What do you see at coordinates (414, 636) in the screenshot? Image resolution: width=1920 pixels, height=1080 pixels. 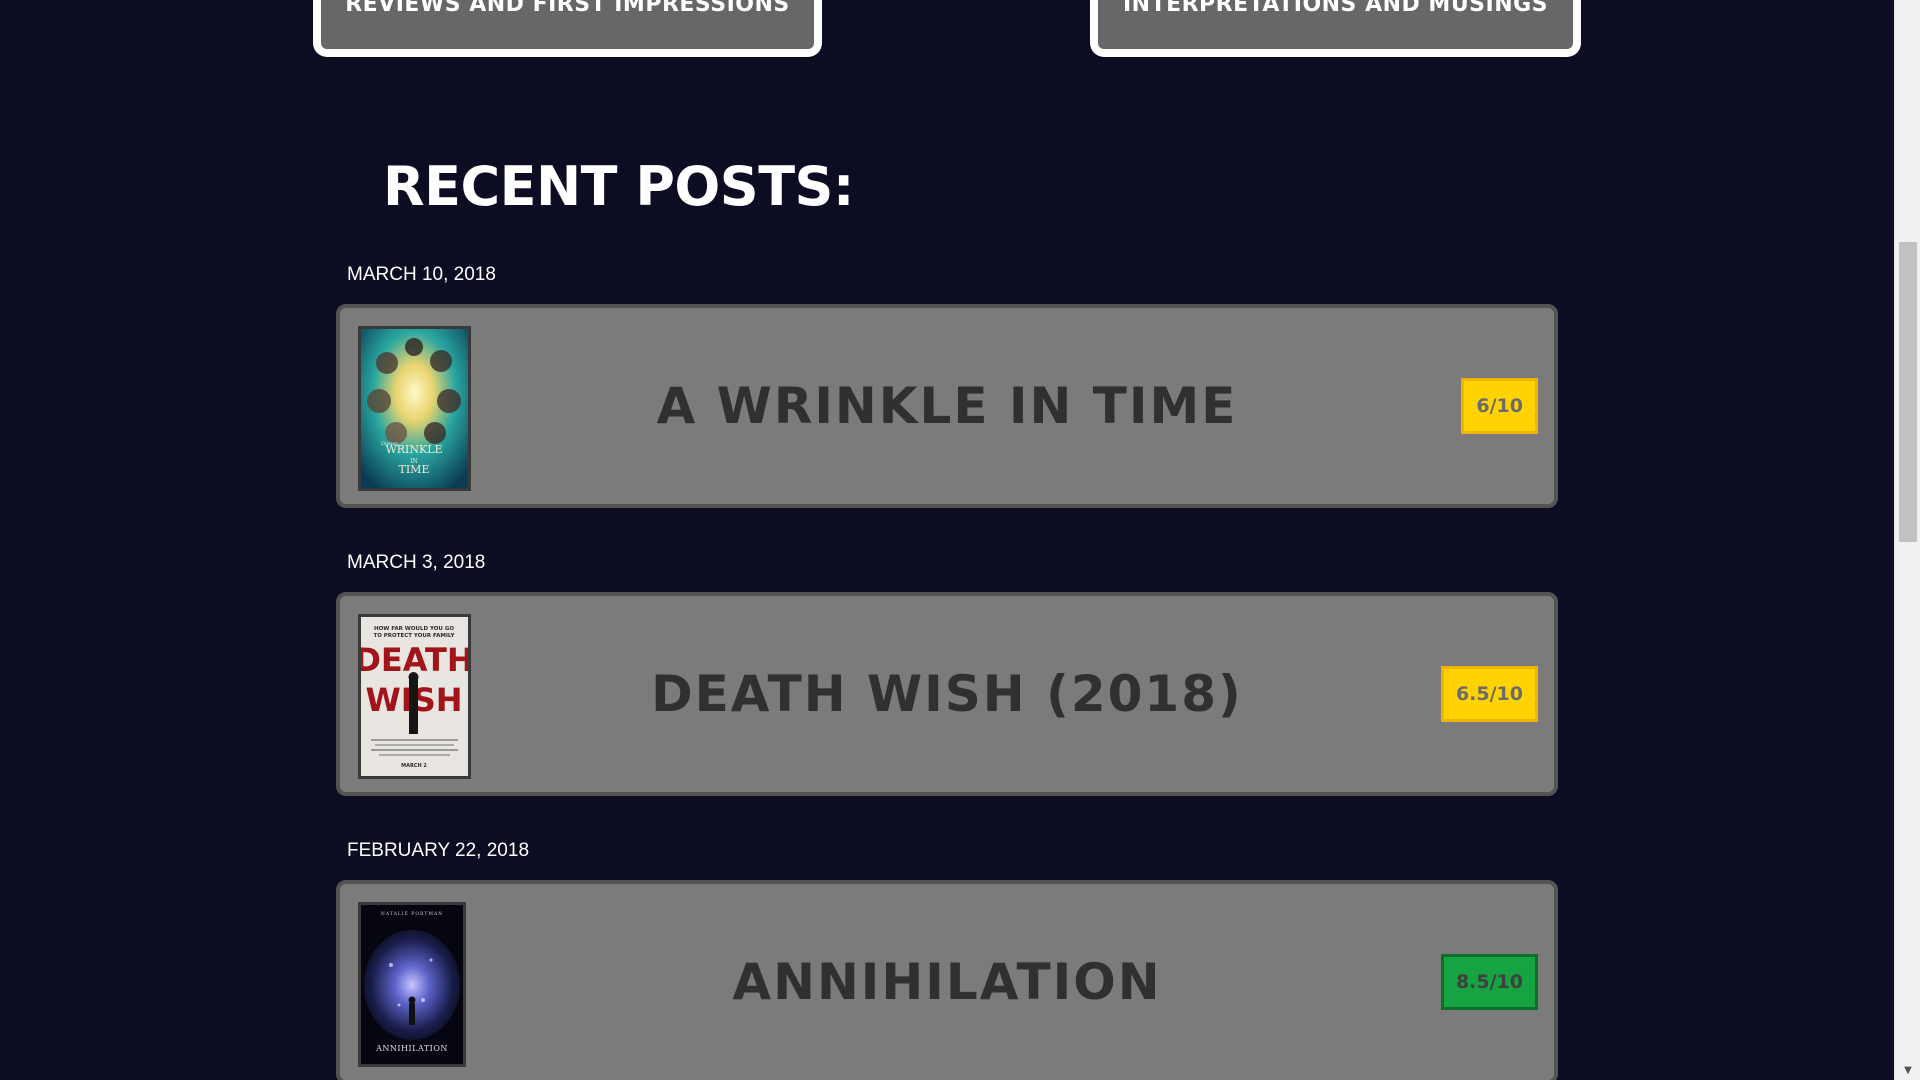 I see `svg-text: TO PROTECT YOUR FAMILY` at bounding box center [414, 636].